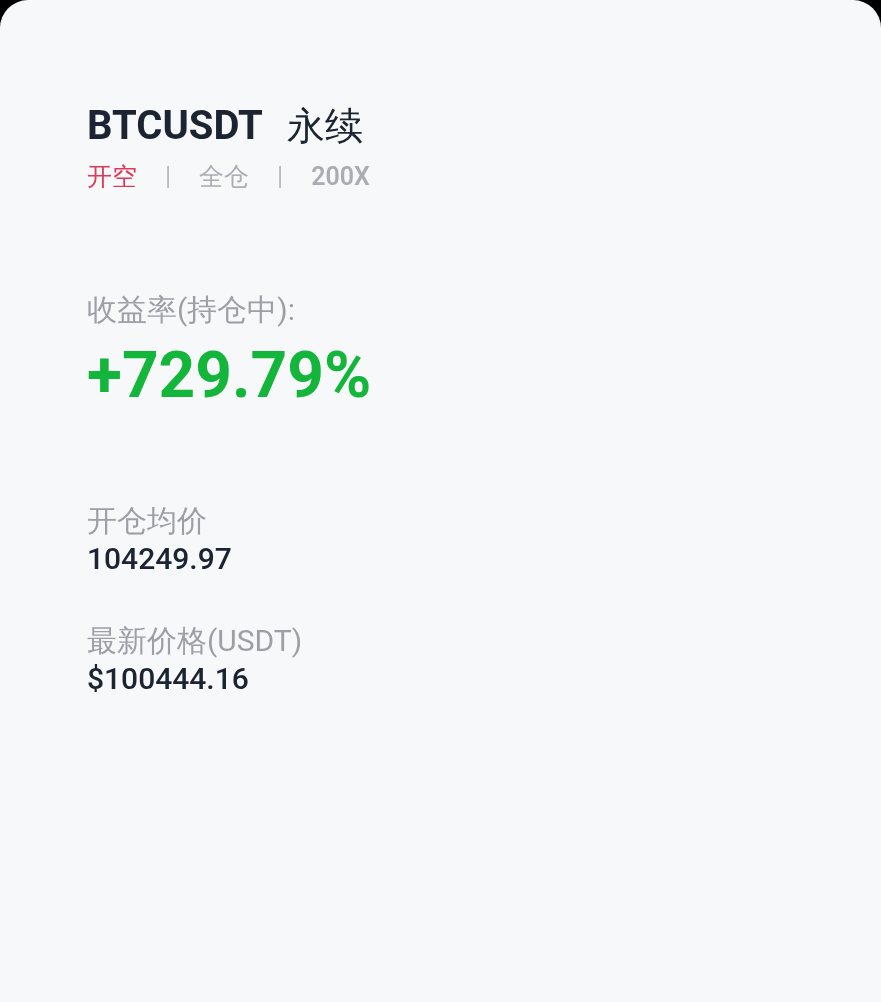  Describe the element at coordinates (175, 126) in the screenshot. I see `symbol-title: BTCUSDT` at that location.